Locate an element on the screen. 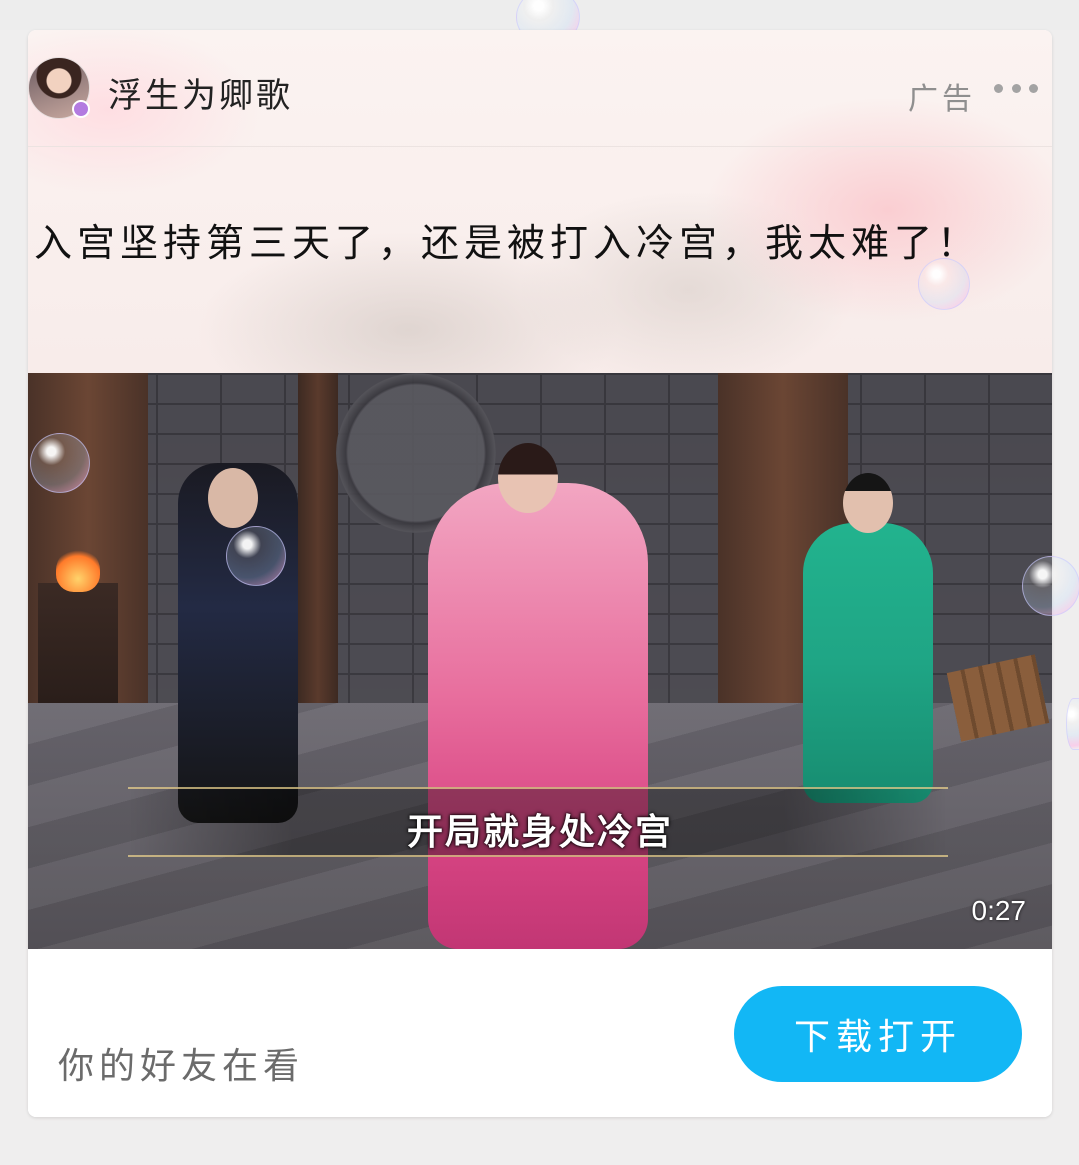 This screenshot has width=1079, height=1165. ad-label: 广告 is located at coordinates (942, 99).